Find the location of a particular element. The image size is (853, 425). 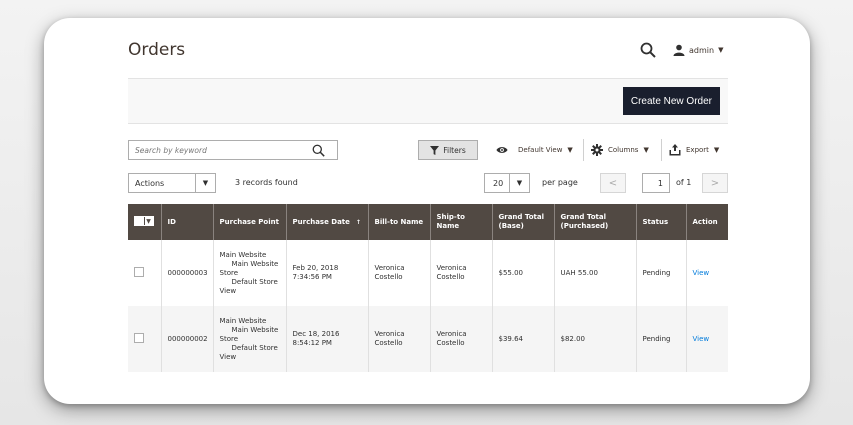

order-id: 000000002 is located at coordinates (187, 339).